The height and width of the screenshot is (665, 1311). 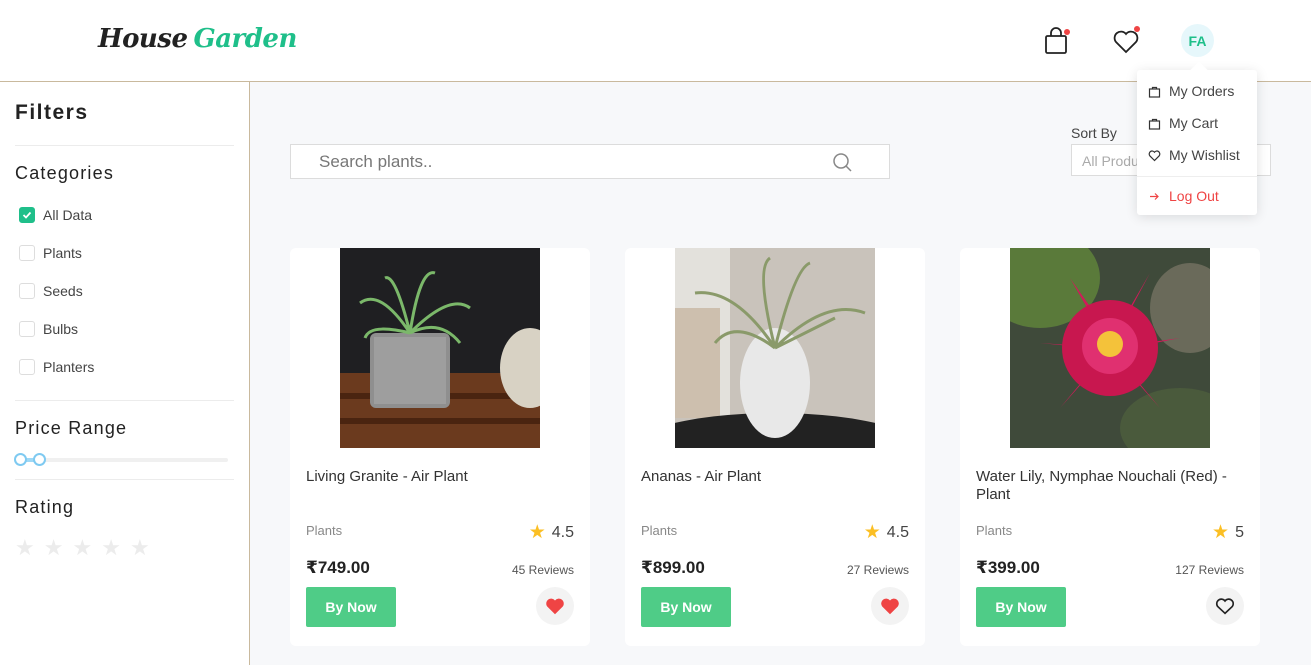 I want to click on filters-title: Filters, so click(x=52, y=112).